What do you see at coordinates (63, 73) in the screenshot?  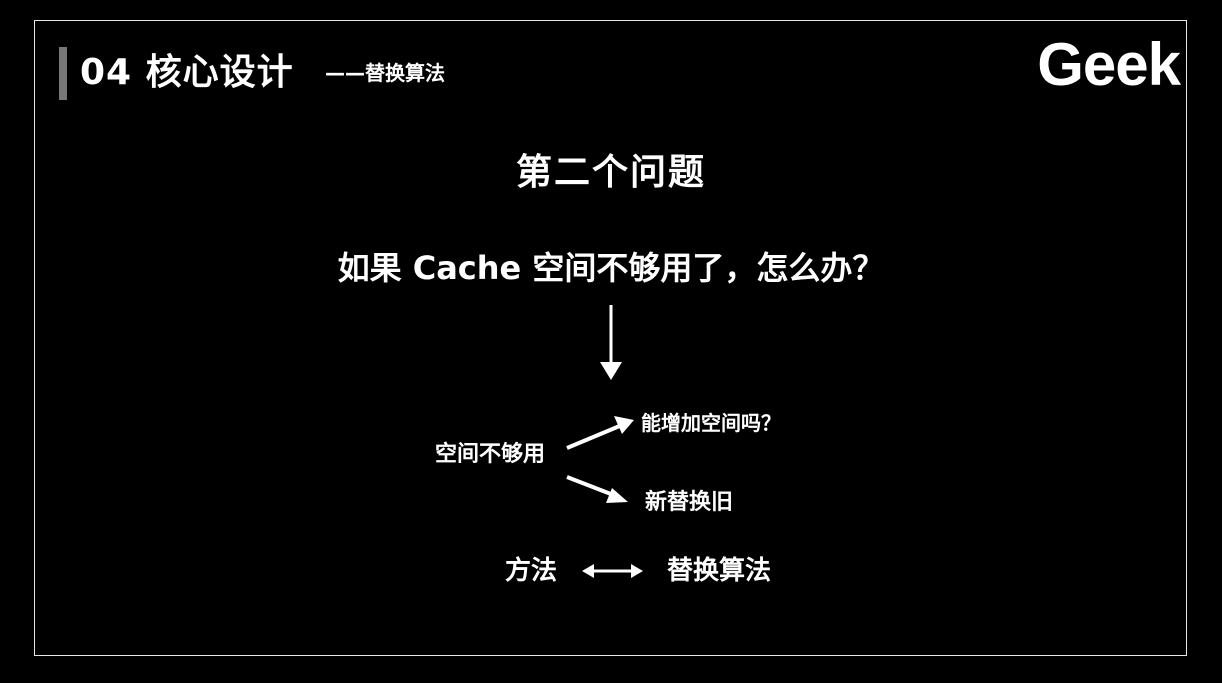 I see `header-accent-bar` at bounding box center [63, 73].